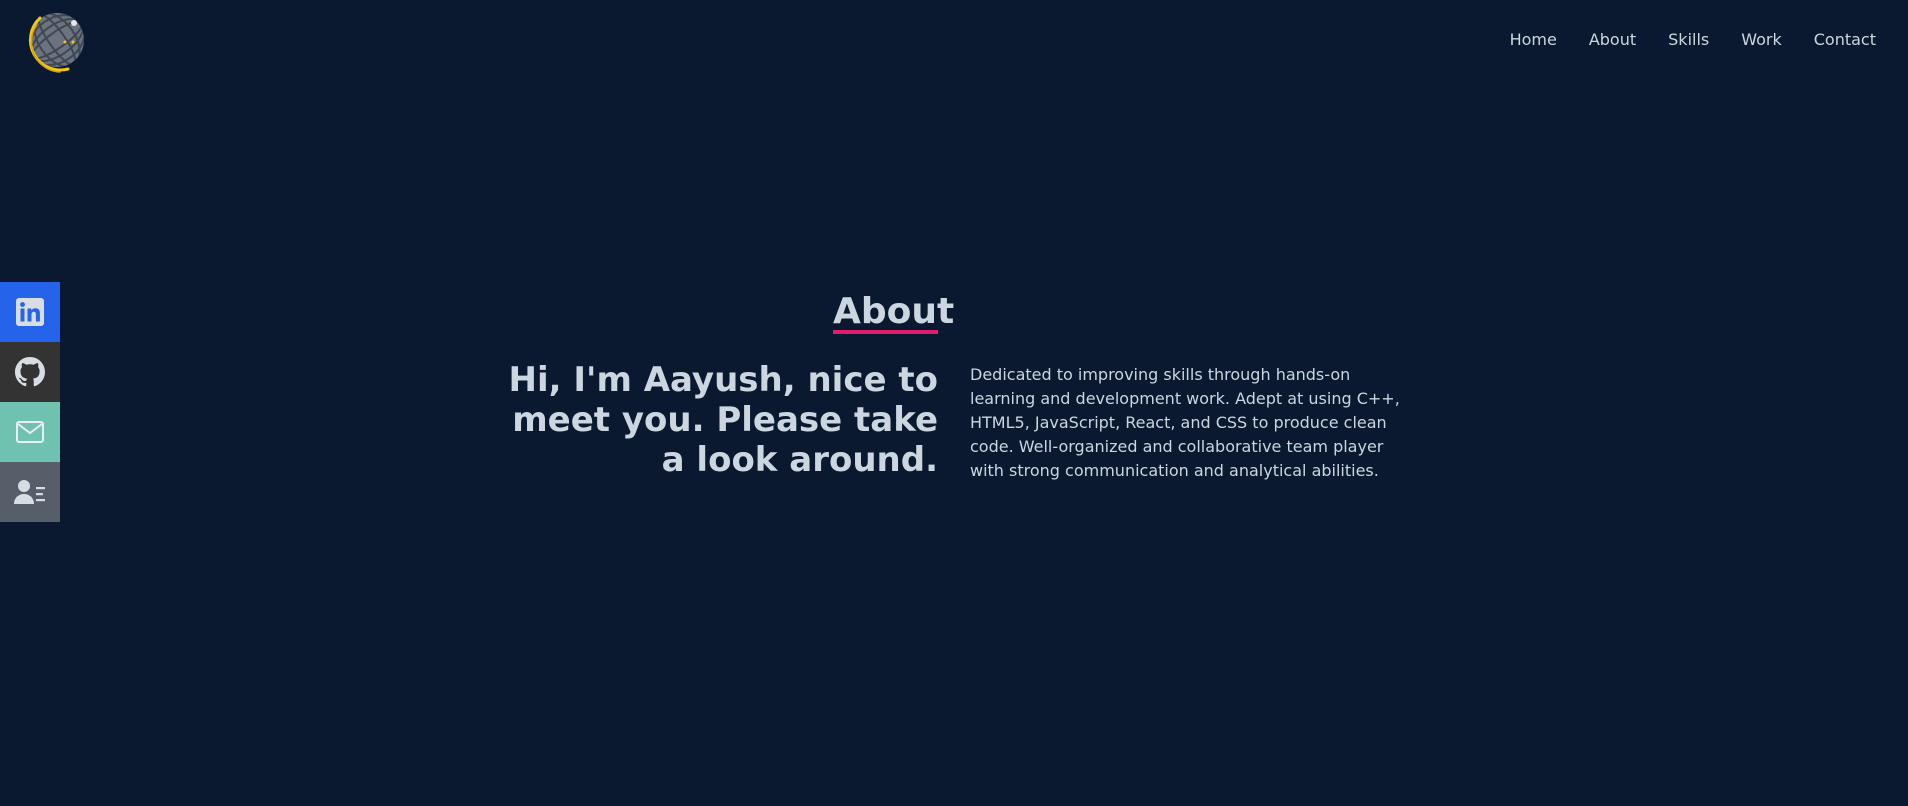  I want to click on github-link, so click(30, 372).